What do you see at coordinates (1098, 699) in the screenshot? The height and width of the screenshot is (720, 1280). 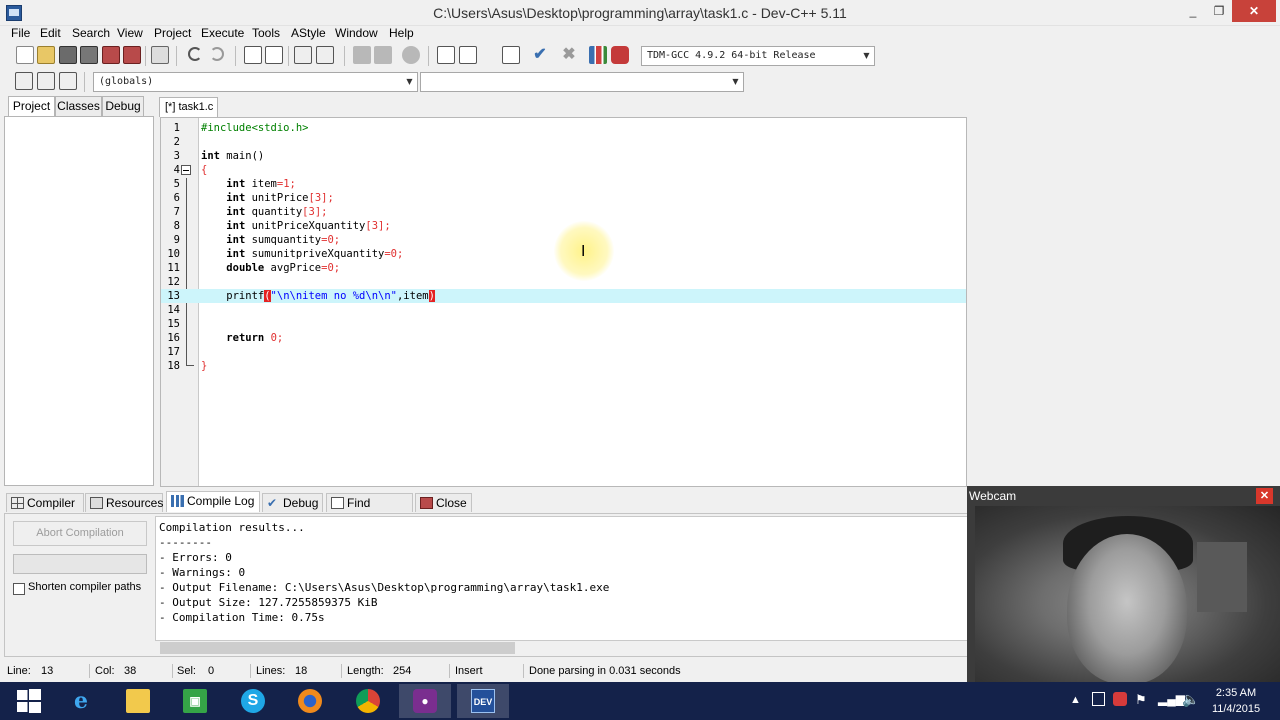 I see `battery-icon` at bounding box center [1098, 699].